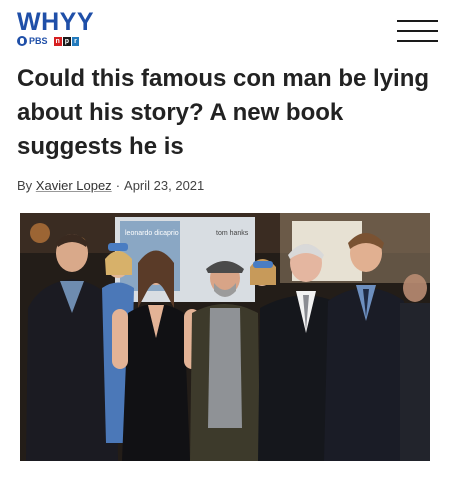 The image size is (450, 485). What do you see at coordinates (232, 233) in the screenshot?
I see `poster-name-right: tom hanks` at bounding box center [232, 233].